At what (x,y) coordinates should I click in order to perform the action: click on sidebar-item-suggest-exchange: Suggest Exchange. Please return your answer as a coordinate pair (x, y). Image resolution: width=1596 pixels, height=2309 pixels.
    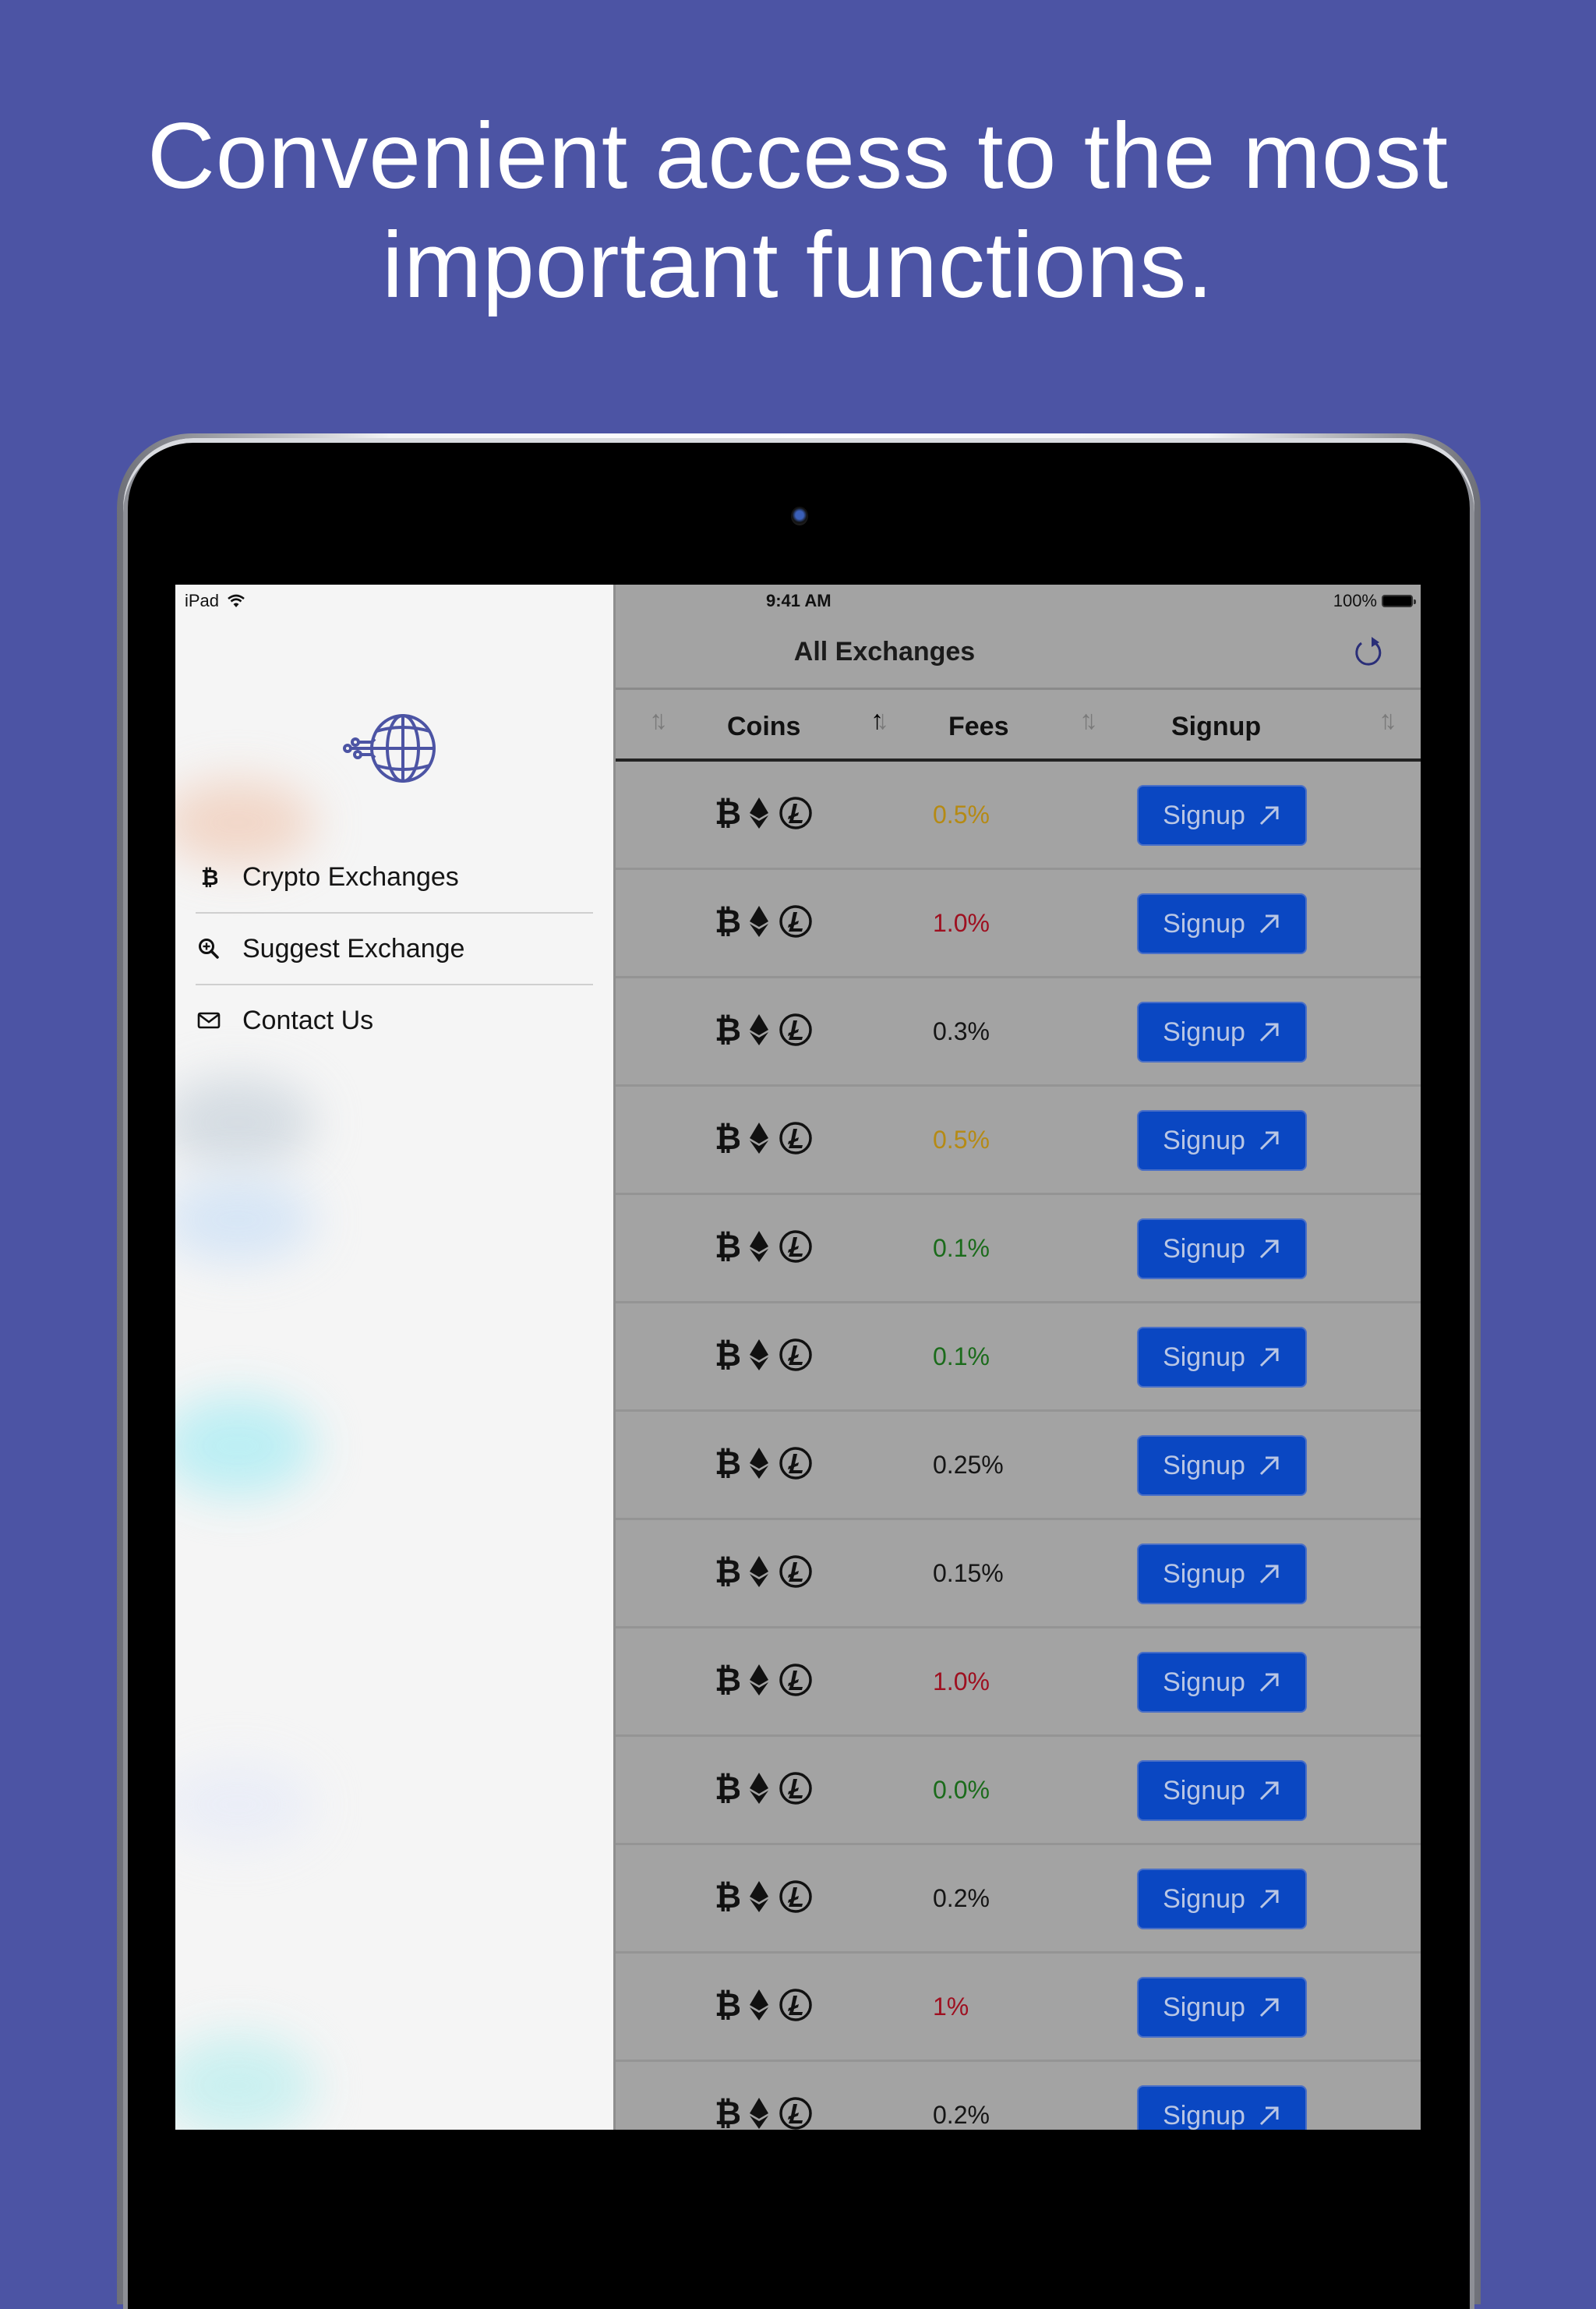
    Looking at the image, I should click on (394, 949).